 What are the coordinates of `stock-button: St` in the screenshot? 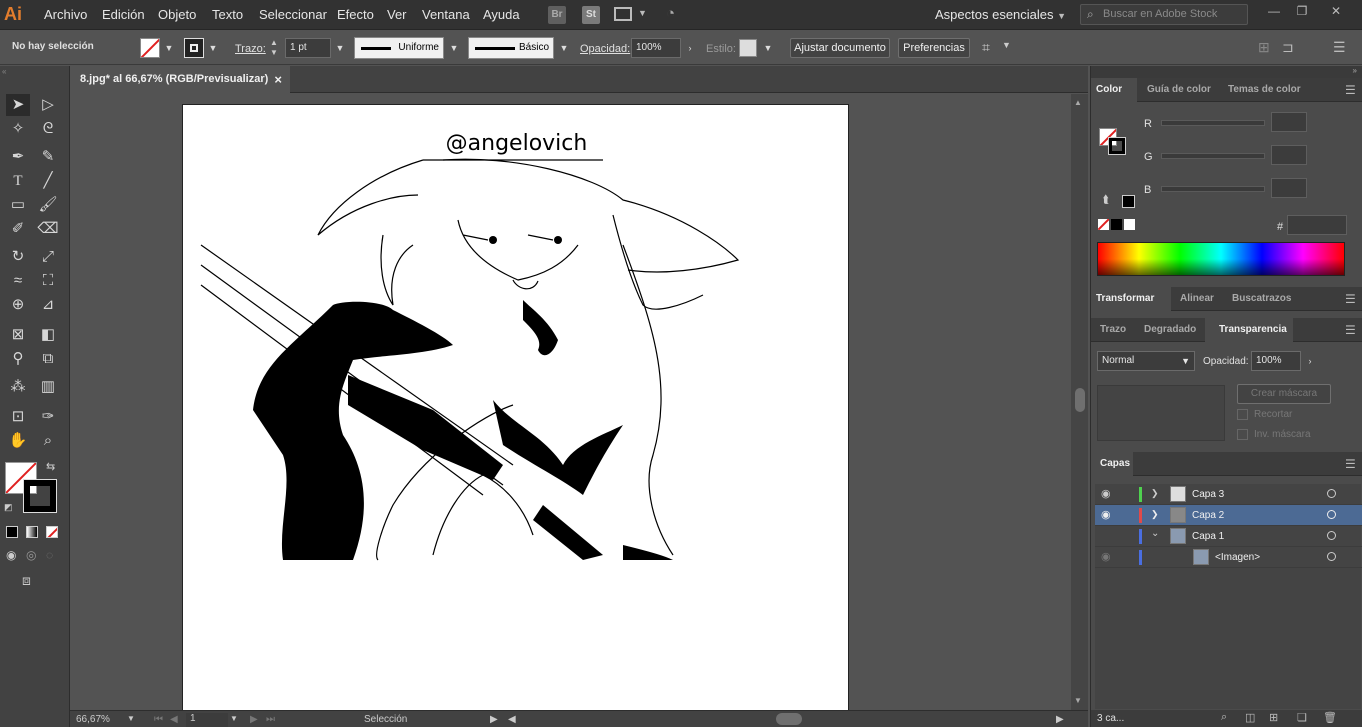 It's located at (591, 15).